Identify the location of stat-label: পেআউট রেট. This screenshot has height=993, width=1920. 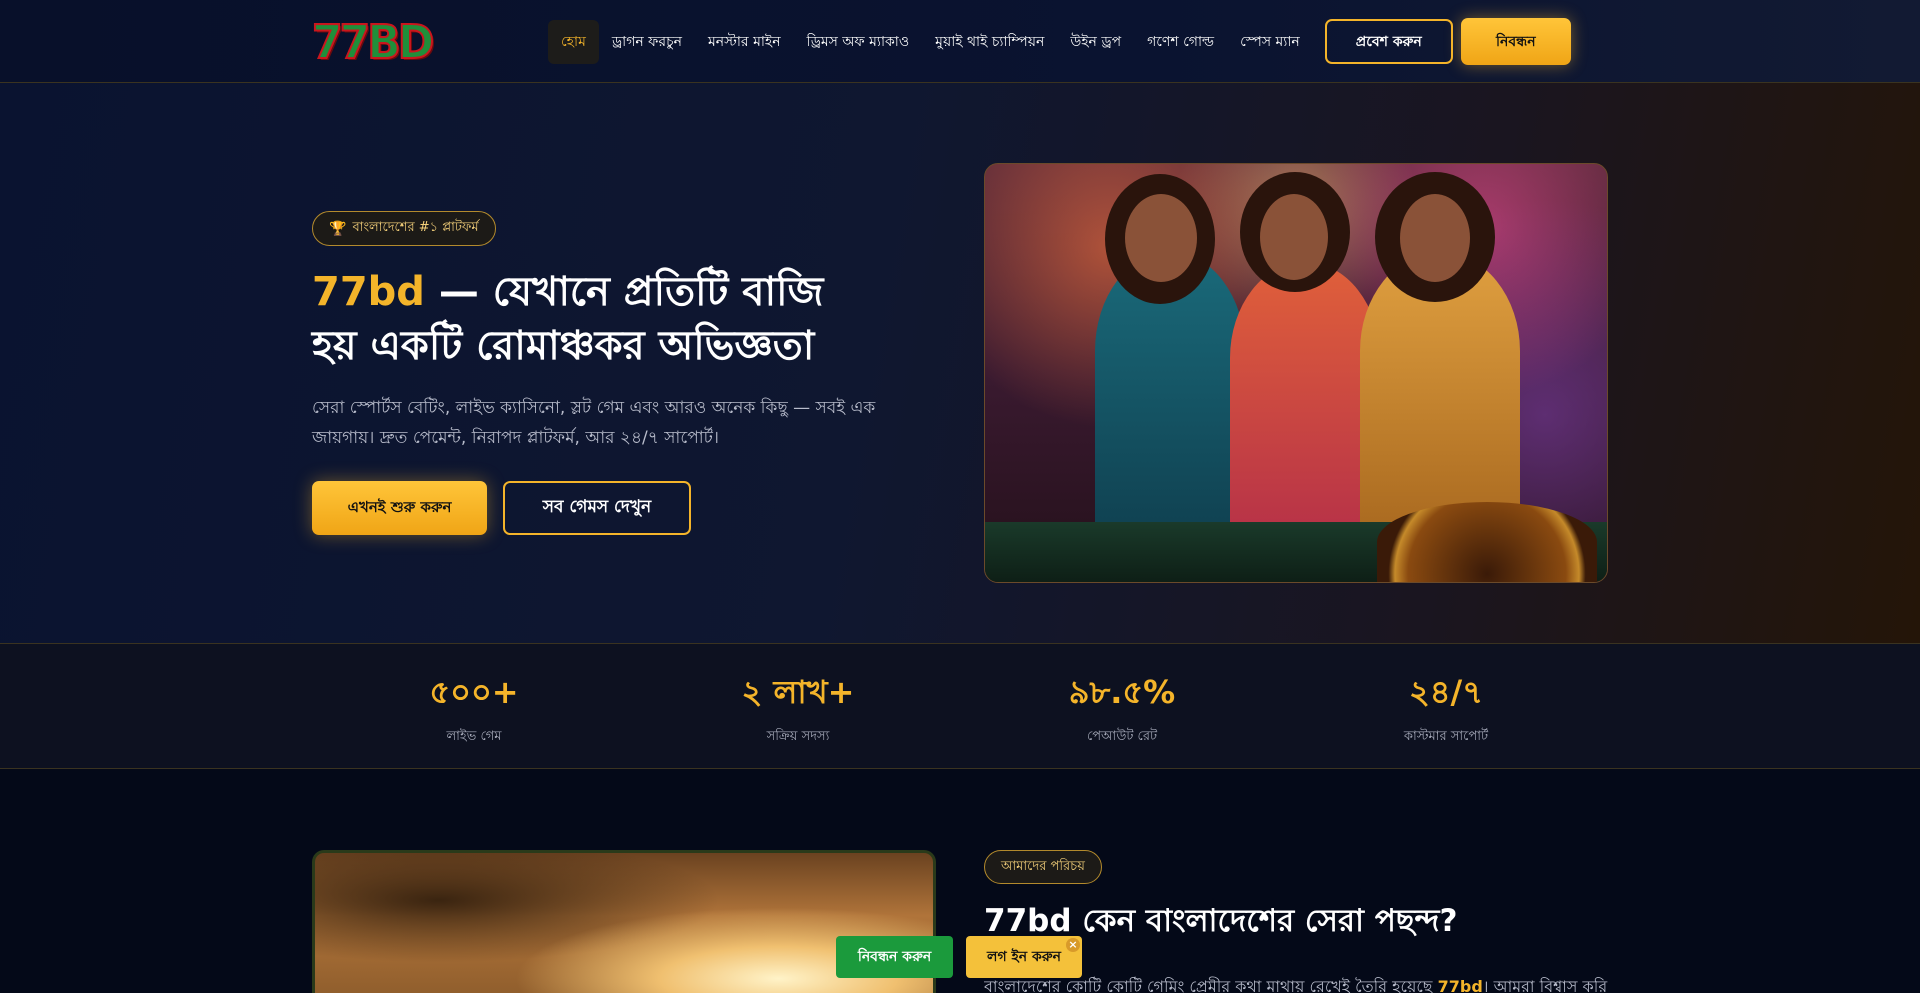
(1122, 736).